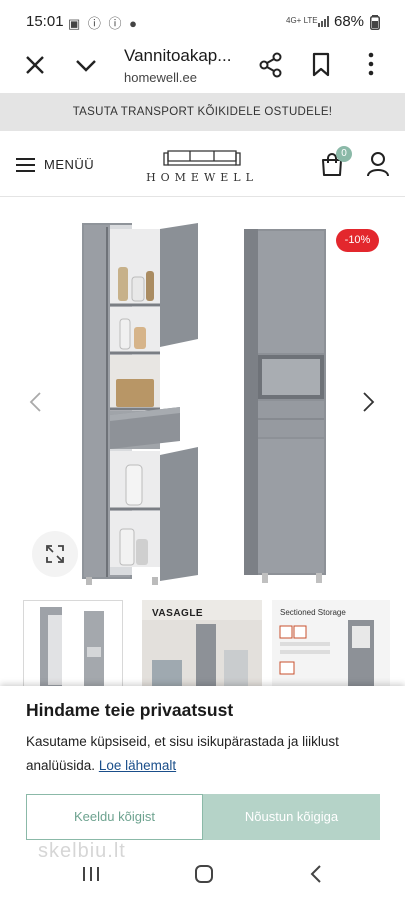 The width and height of the screenshot is (405, 900). I want to click on status-time: 15:01, so click(45, 21).